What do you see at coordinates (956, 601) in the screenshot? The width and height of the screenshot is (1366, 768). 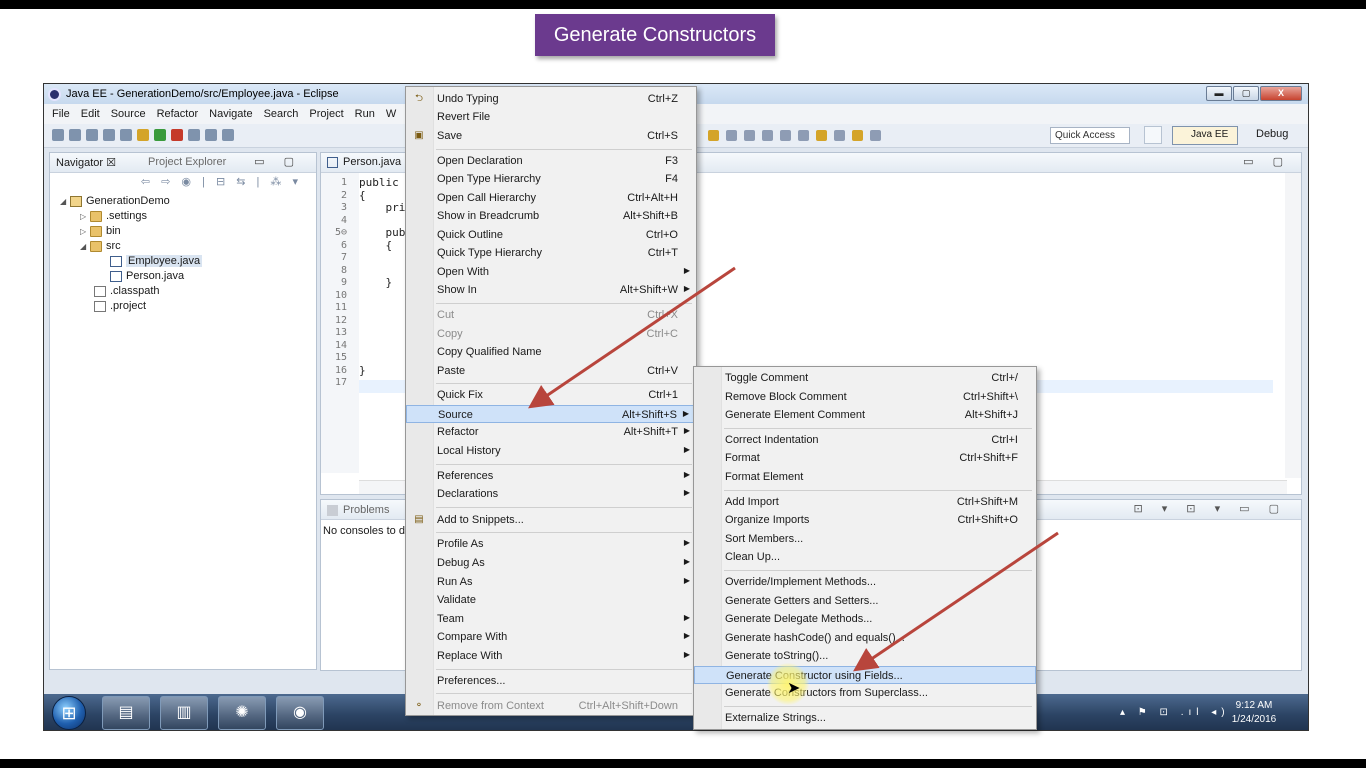 I see `arrow-to-generate-constructor` at bounding box center [956, 601].